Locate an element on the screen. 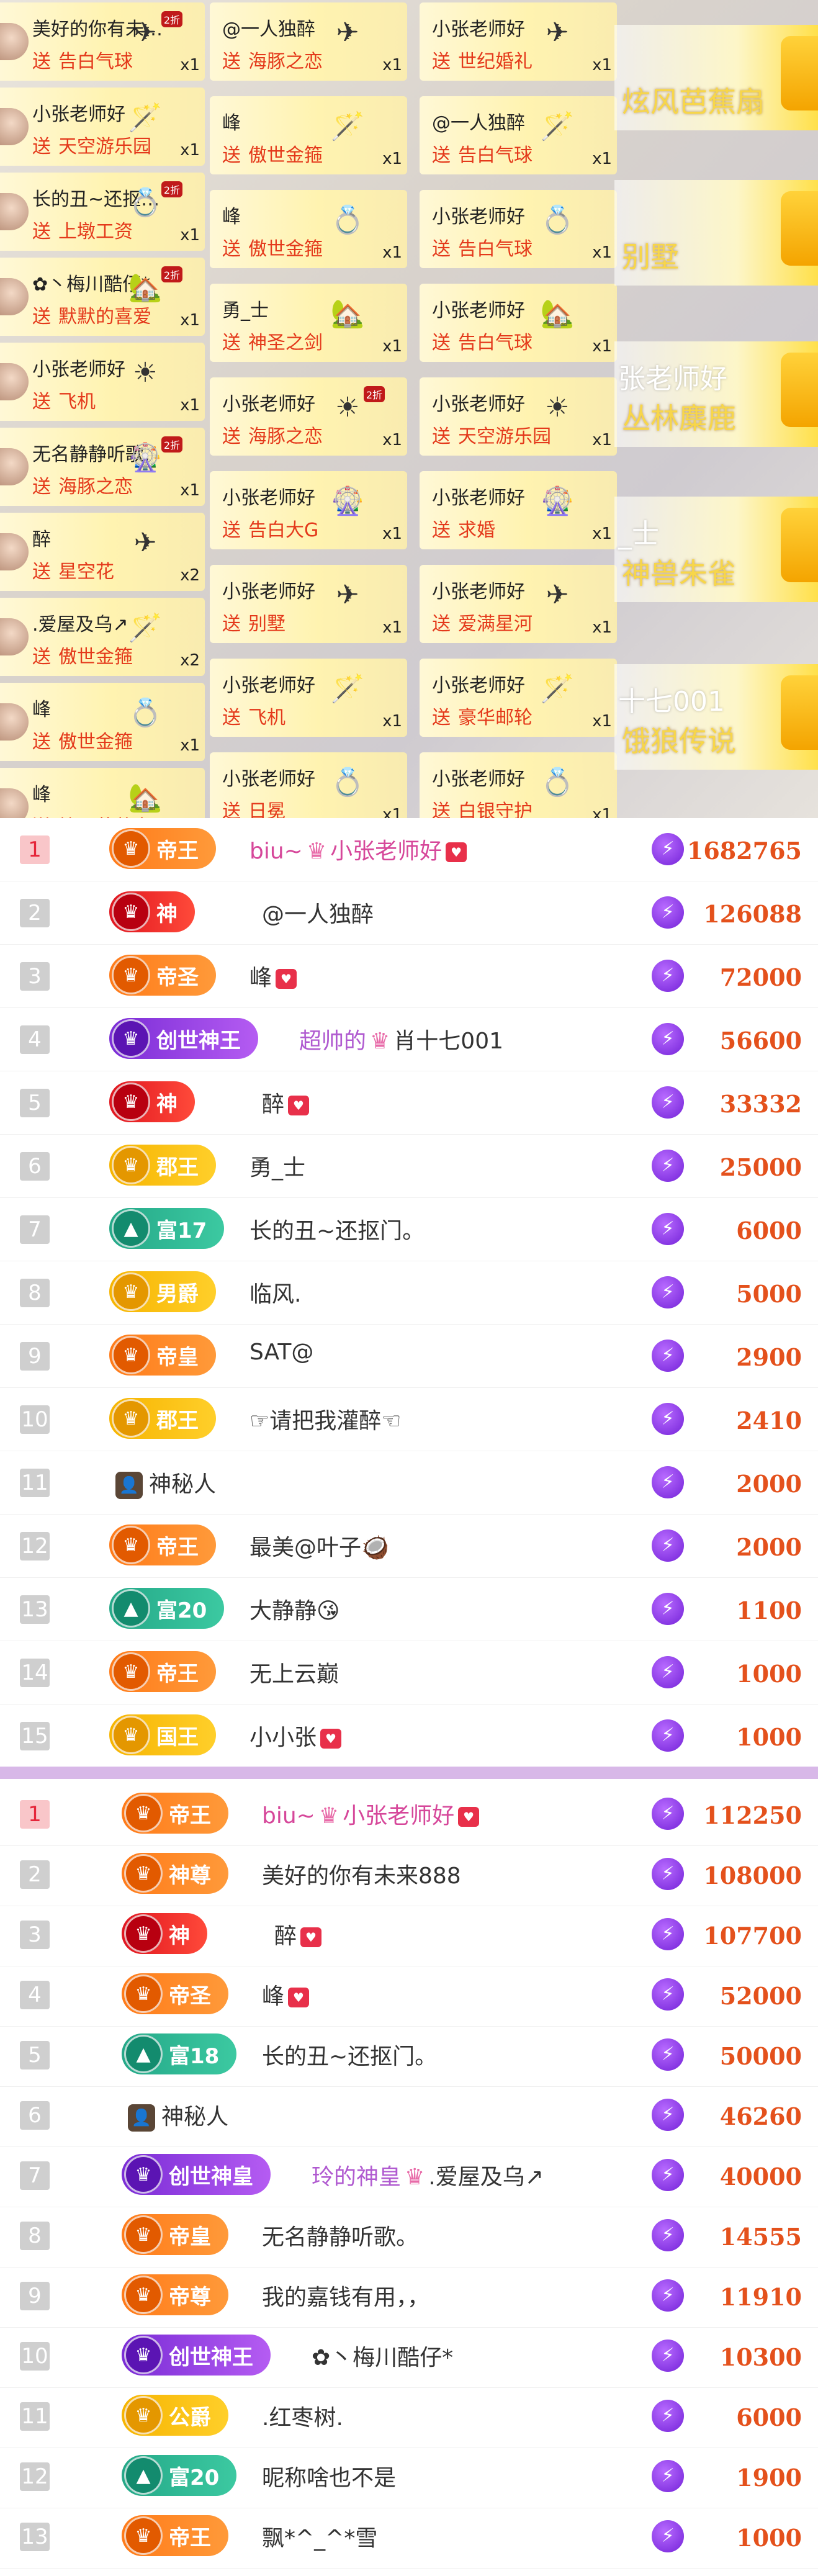 The image size is (818, 2576). gift-message-card: 醉送星空花 ✈ x2 is located at coordinates (102, 552).